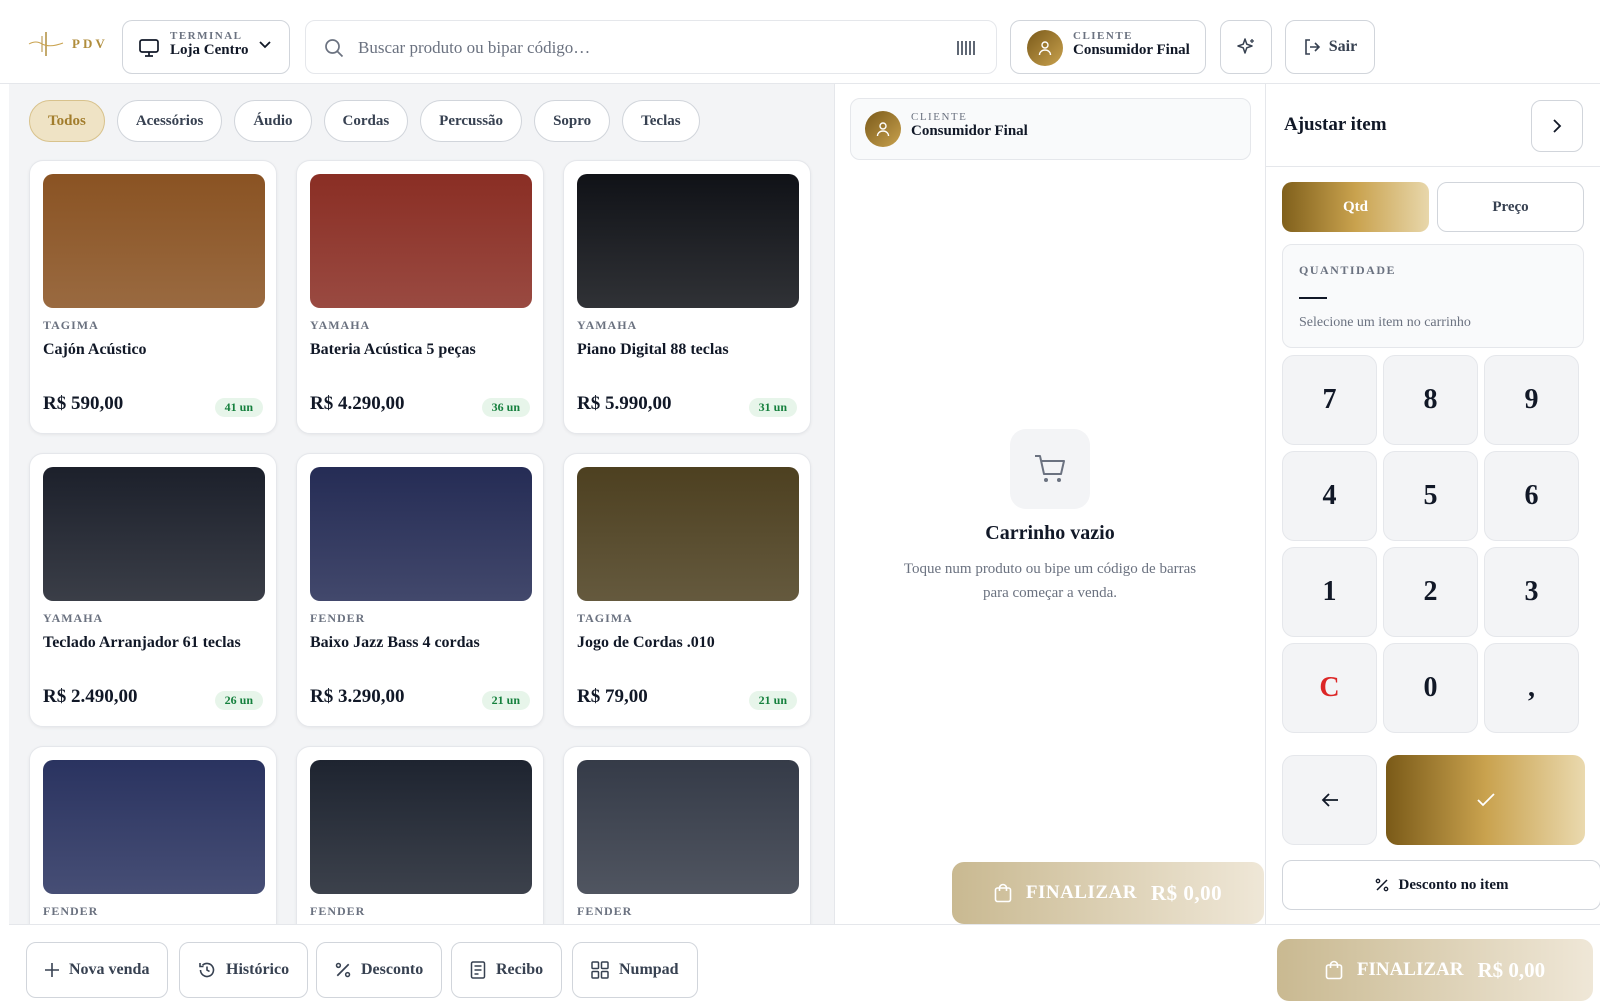 The height and width of the screenshot is (1001, 1600). What do you see at coordinates (169, 121) in the screenshot?
I see `category-chip: Acessórios` at bounding box center [169, 121].